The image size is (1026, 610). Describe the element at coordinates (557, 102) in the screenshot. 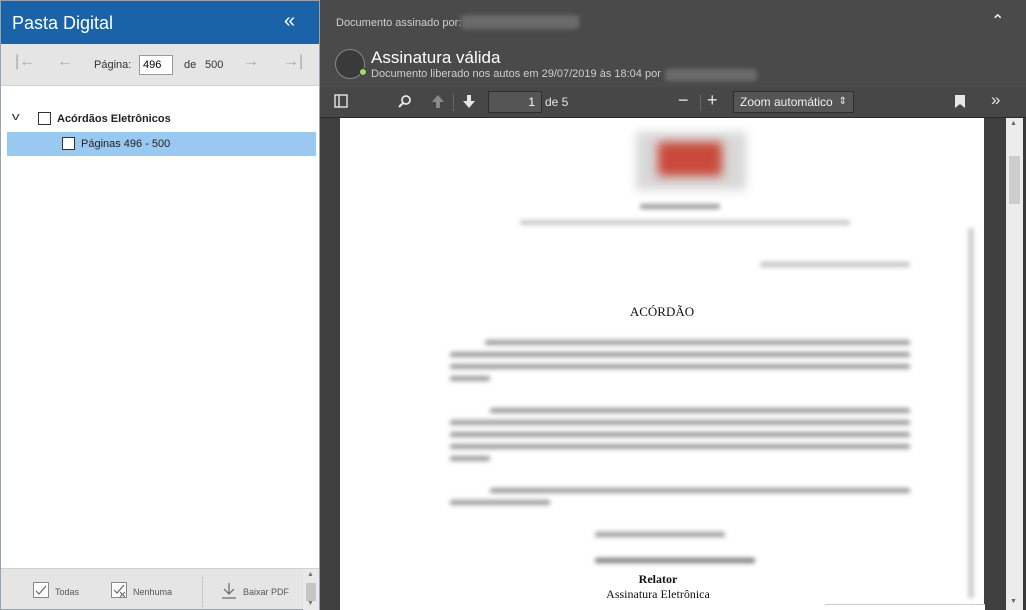

I see `pdf-page-count: de 5` at that location.